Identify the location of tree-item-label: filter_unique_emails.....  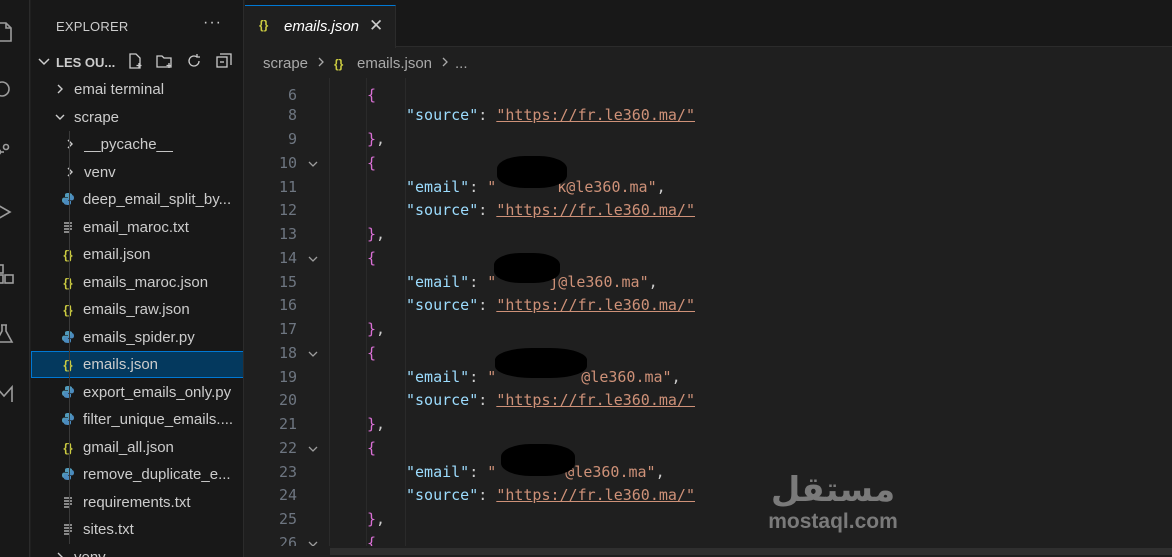
(158, 419).